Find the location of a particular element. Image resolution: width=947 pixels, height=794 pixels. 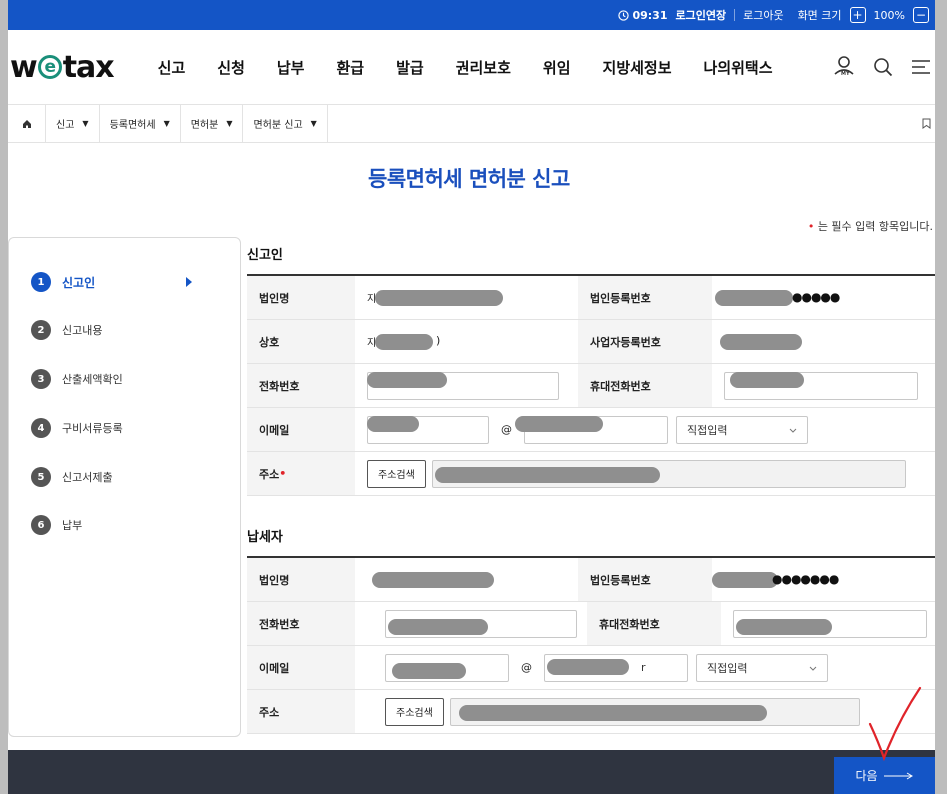

zoom-out-button: − is located at coordinates (921, 15).